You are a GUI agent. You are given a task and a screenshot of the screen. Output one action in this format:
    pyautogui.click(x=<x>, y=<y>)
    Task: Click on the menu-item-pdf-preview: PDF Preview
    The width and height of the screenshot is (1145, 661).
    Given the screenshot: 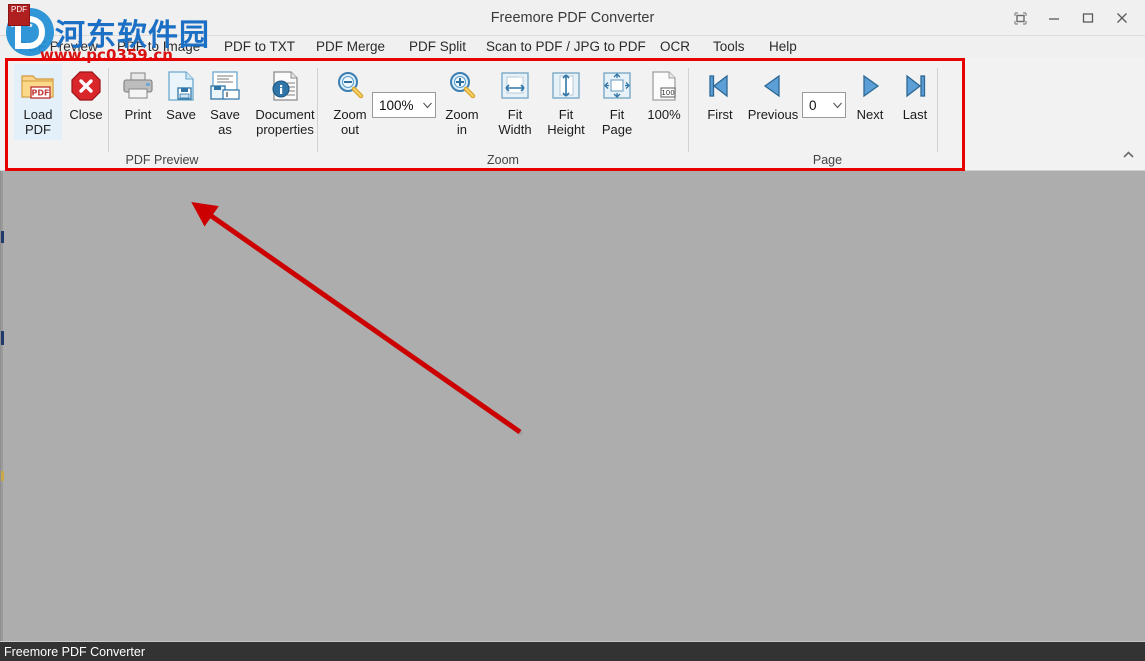 What is the action you would take?
    pyautogui.click(x=58, y=47)
    